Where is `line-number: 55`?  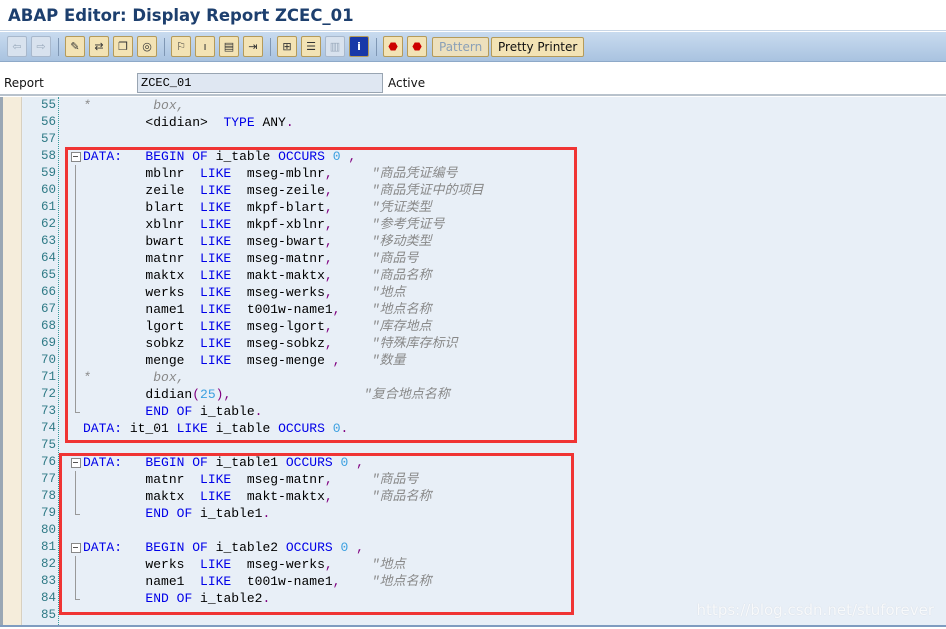
line-number: 55 is located at coordinates (48, 105).